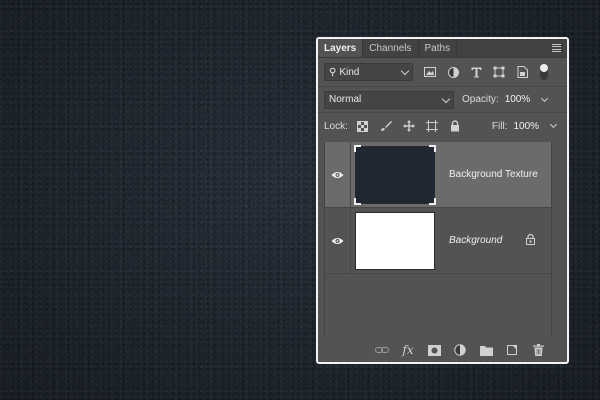 This screenshot has width=600, height=400. I want to click on tab-layers-label: Layers, so click(340, 48).